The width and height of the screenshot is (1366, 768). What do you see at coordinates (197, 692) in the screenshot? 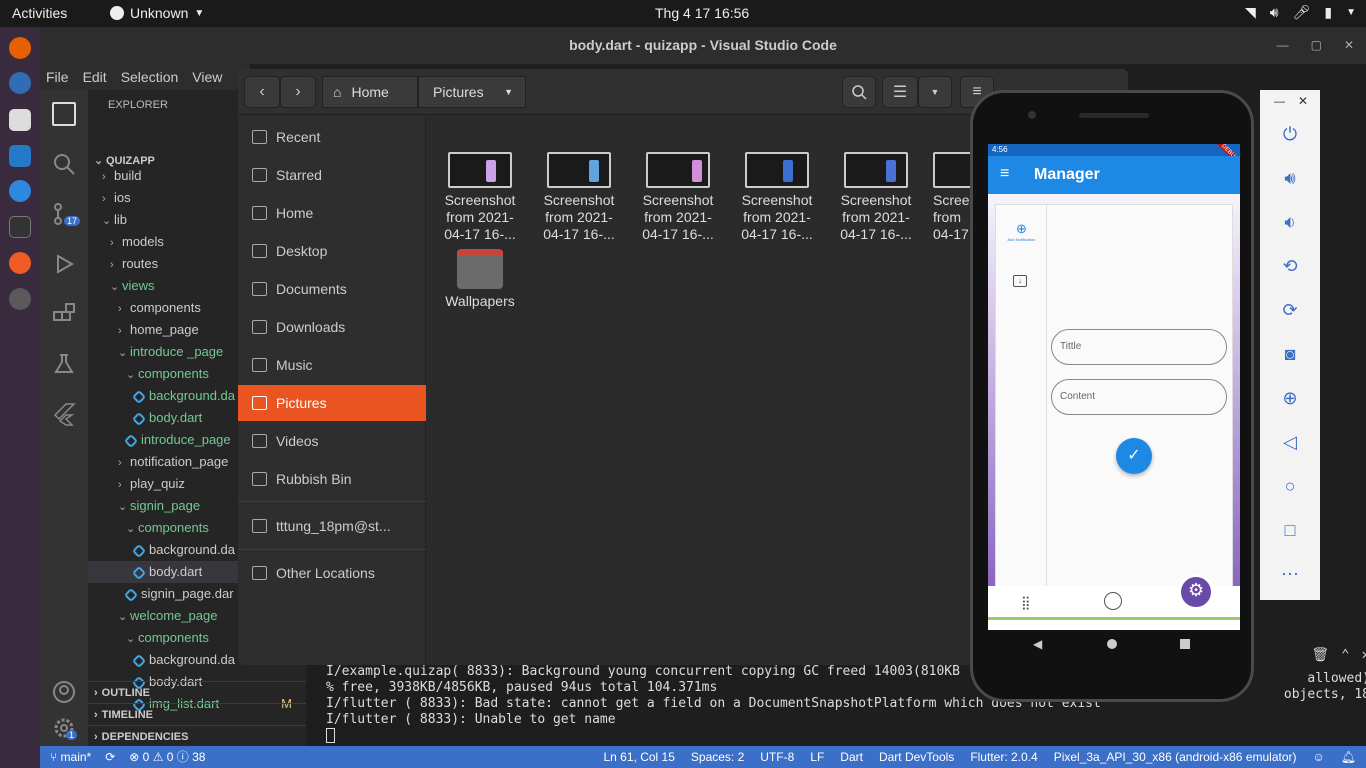
I see `outline-section: › OUTLINE` at bounding box center [197, 692].